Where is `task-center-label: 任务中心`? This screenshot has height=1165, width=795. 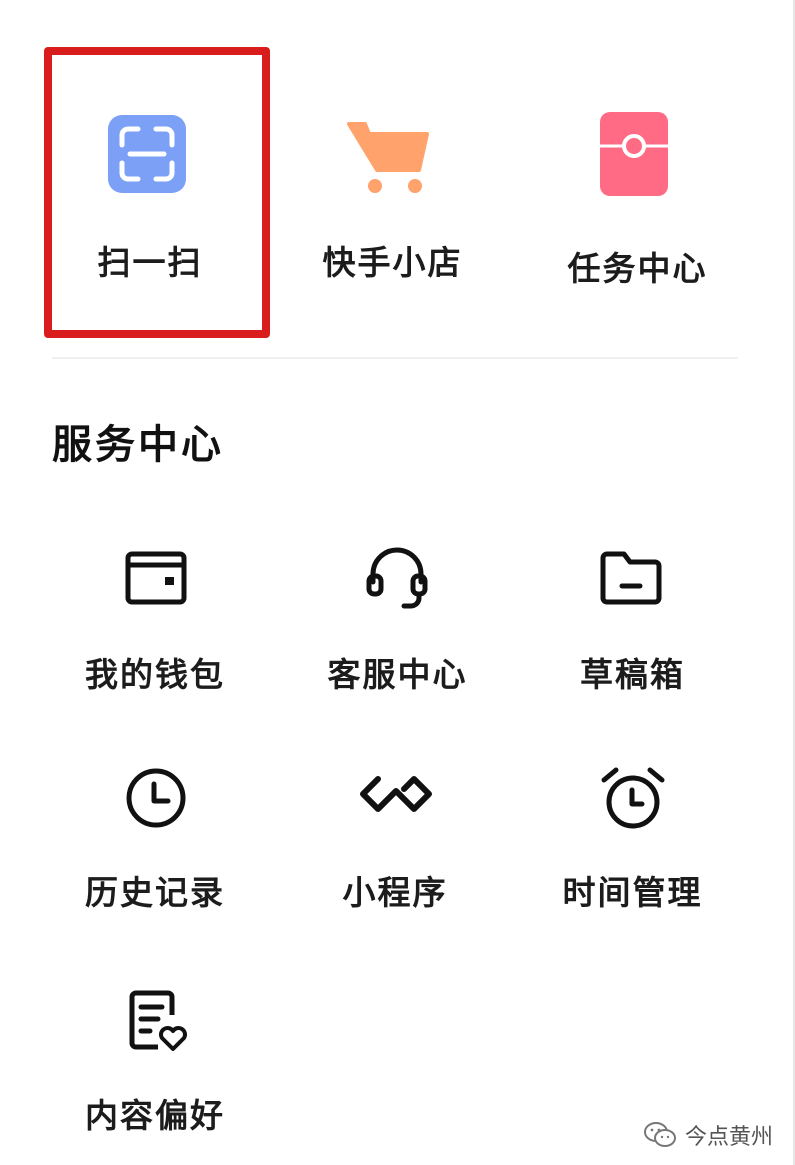
task-center-label: 任务中心 is located at coordinates (637, 268).